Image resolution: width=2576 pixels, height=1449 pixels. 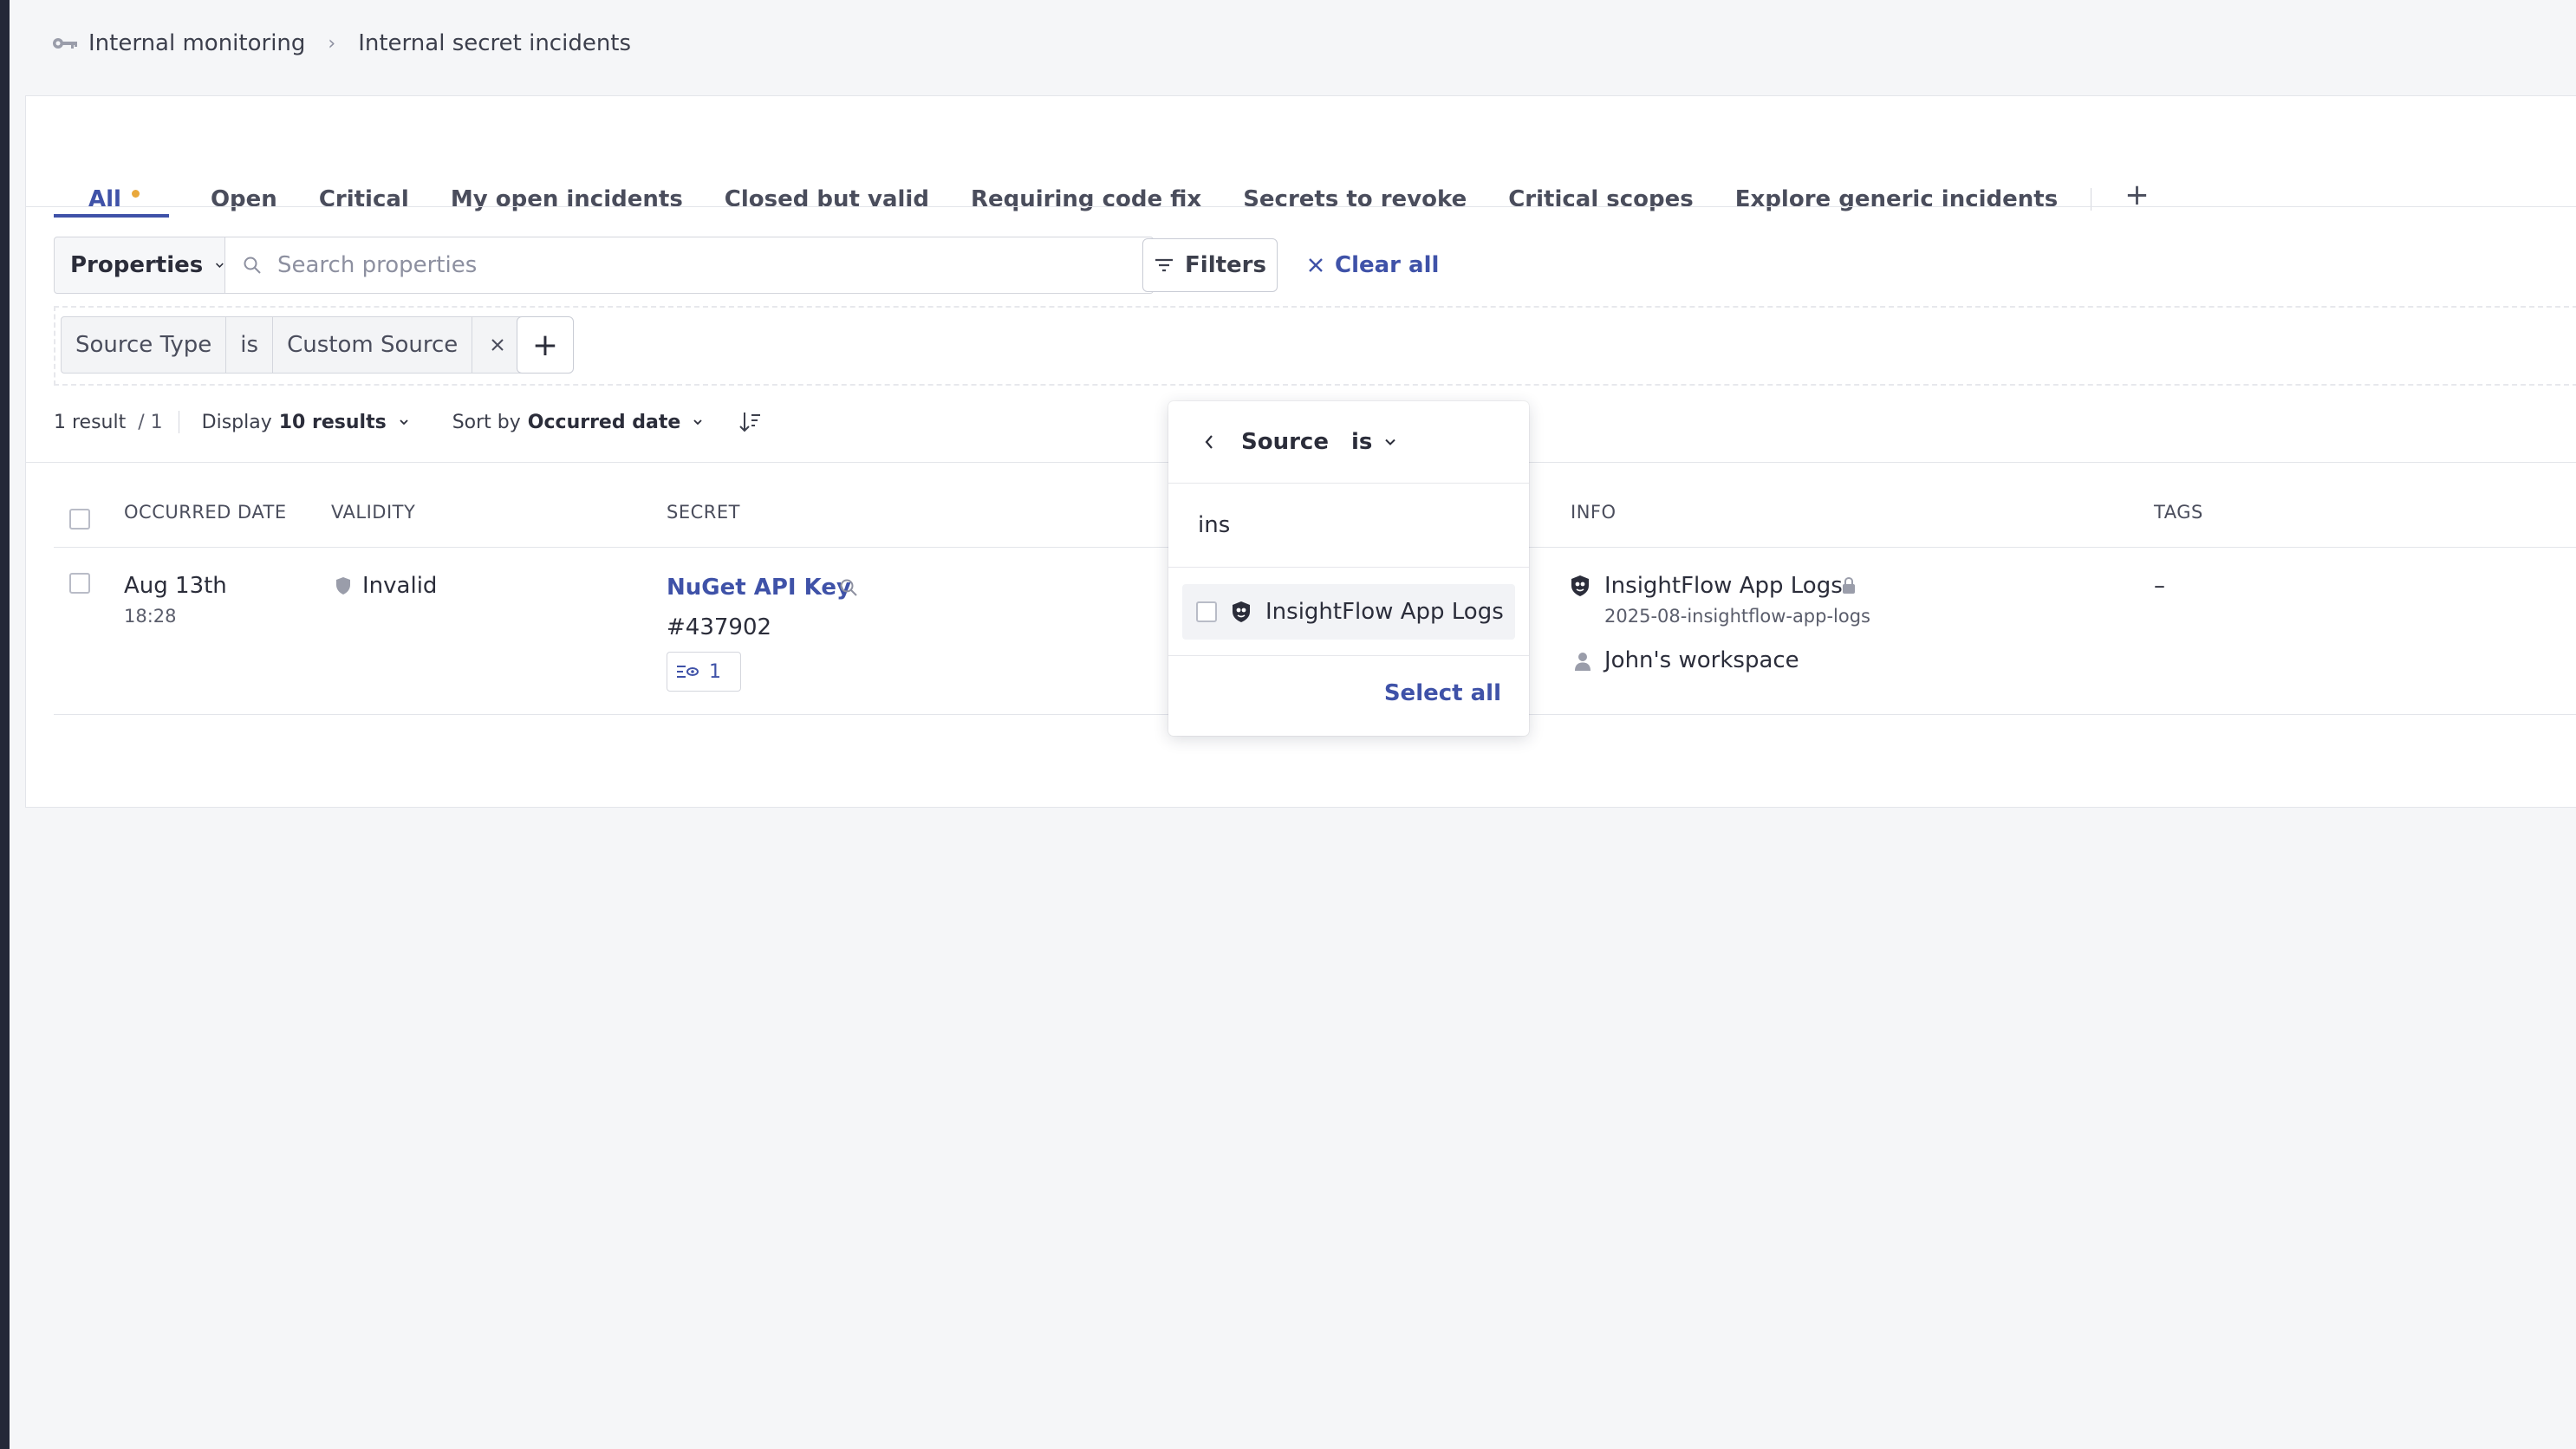 I want to click on tab-closed-but-valid: Closed but valid, so click(x=827, y=173).